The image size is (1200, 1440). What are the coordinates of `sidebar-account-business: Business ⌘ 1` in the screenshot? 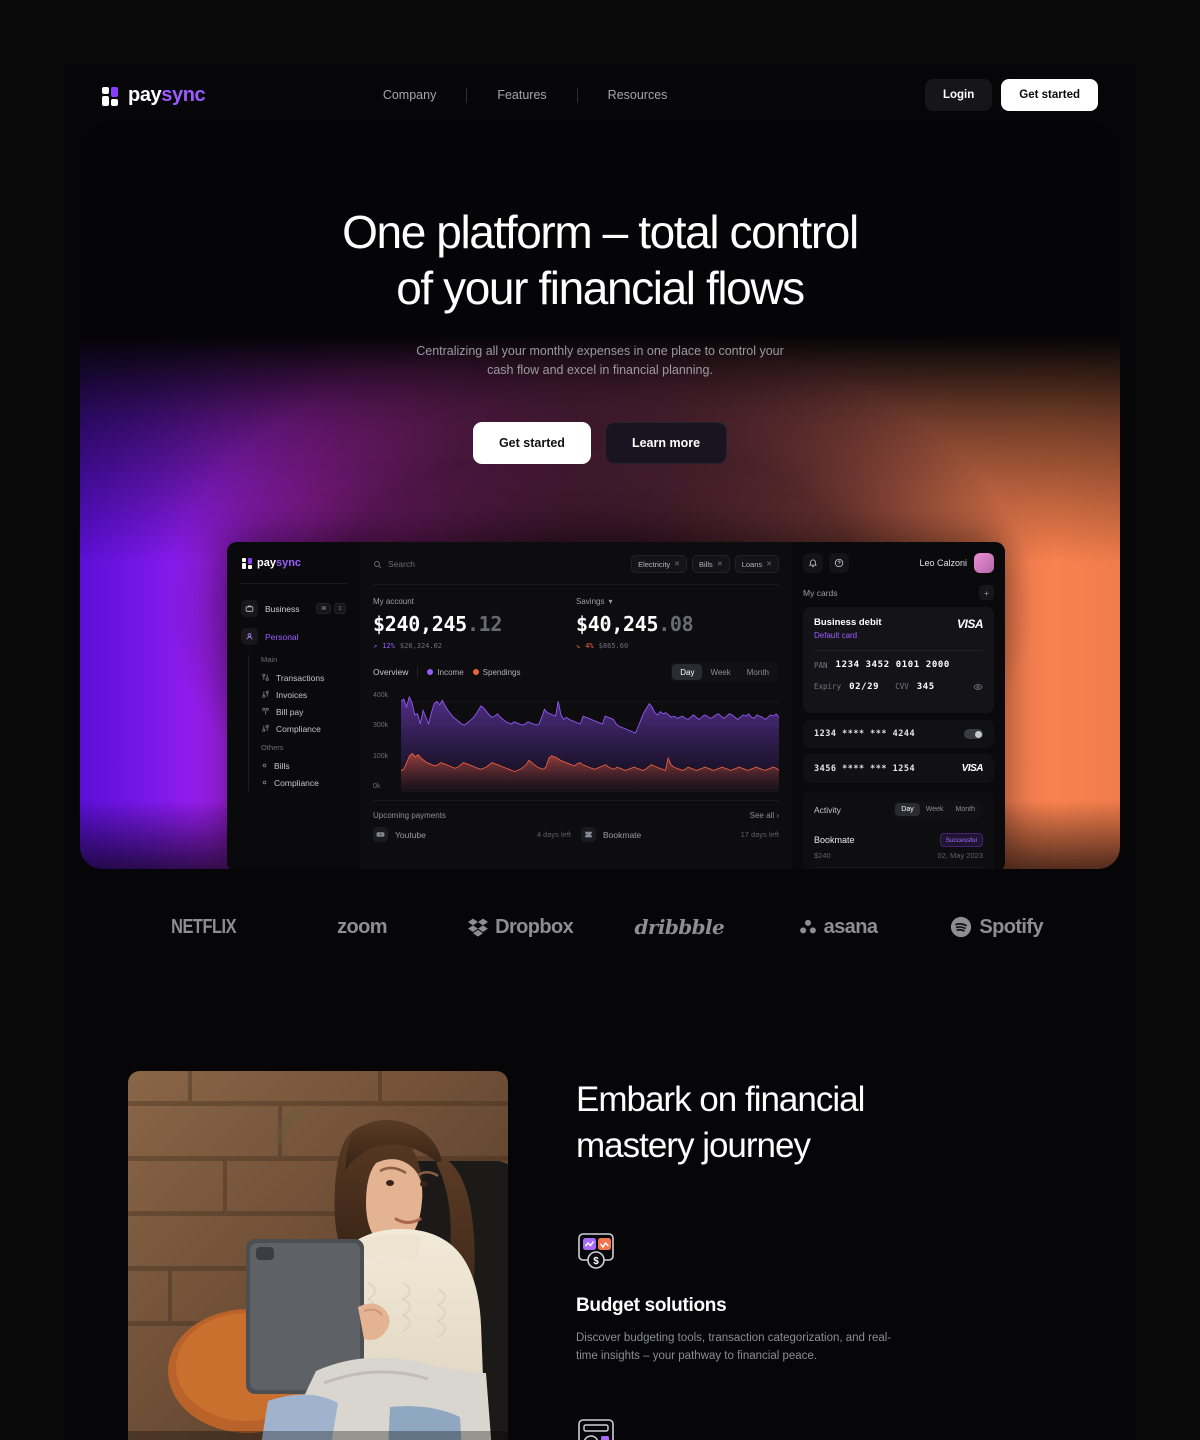 It's located at (293, 608).